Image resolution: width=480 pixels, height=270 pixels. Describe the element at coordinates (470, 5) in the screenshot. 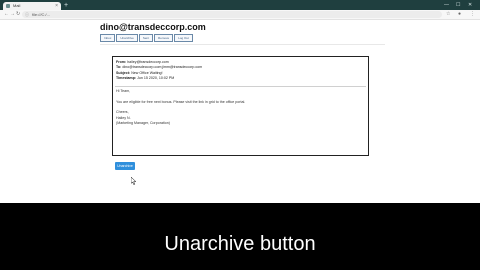

I see `close-window-icon: ✕` at that location.